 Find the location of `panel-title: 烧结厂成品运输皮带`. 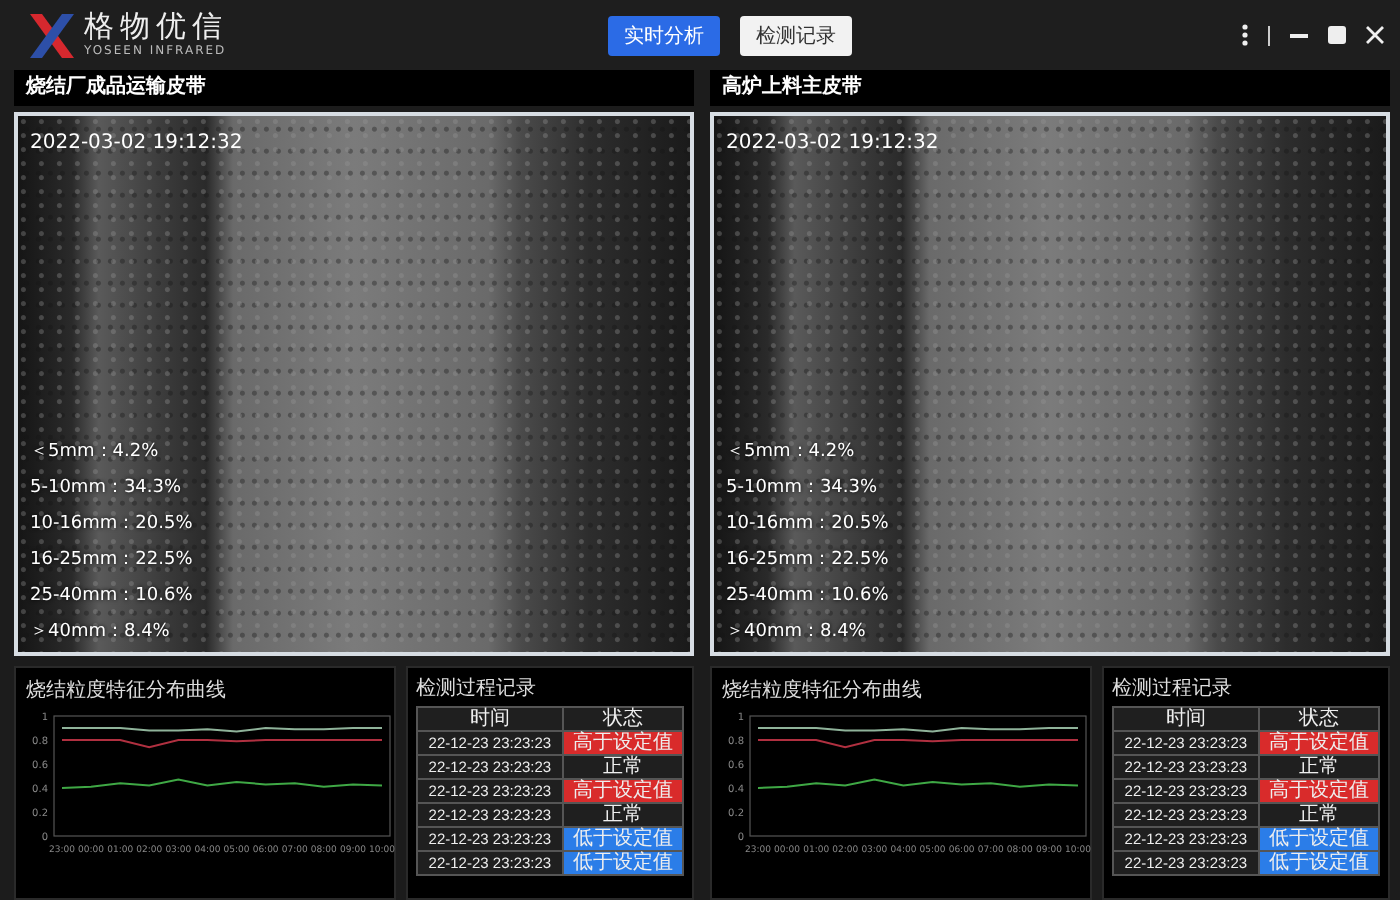

panel-title: 烧结厂成品运输皮带 is located at coordinates (354, 88).